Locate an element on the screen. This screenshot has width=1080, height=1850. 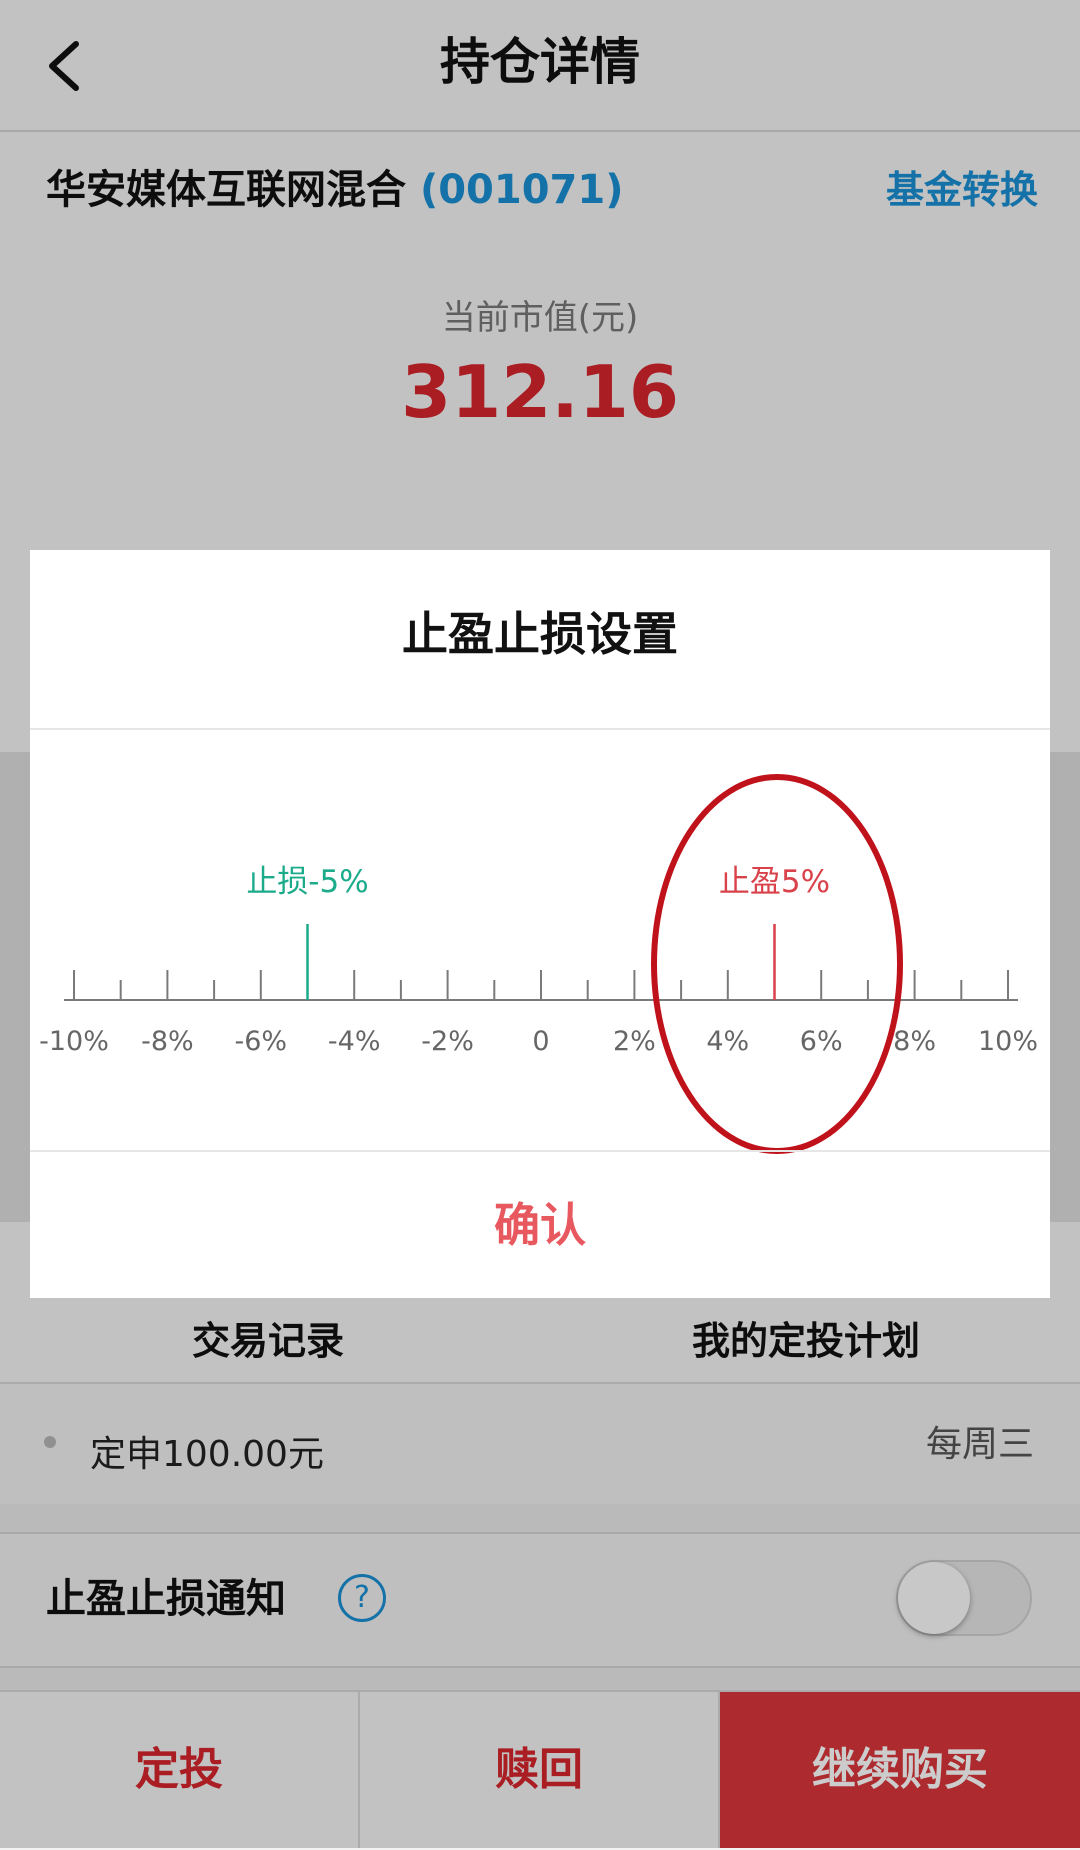
highlight-circle is located at coordinates (777, 964).